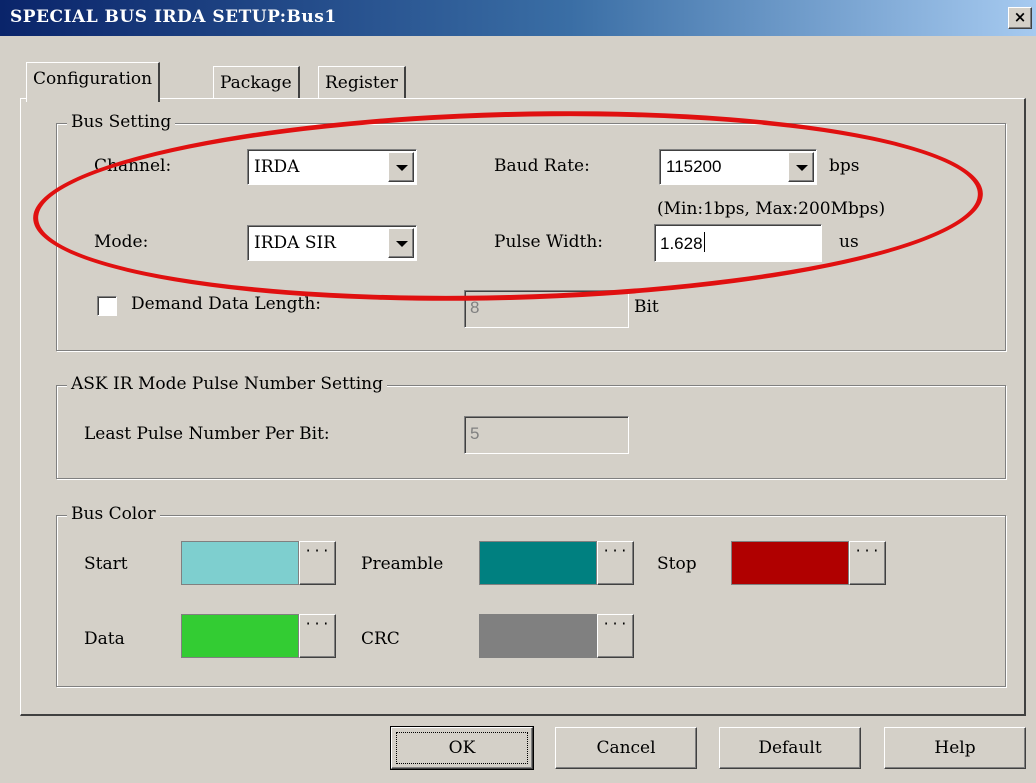 Image resolution: width=1036 pixels, height=783 pixels. Describe the element at coordinates (113, 514) in the screenshot. I see `bus-color-label: Bus Color` at that location.